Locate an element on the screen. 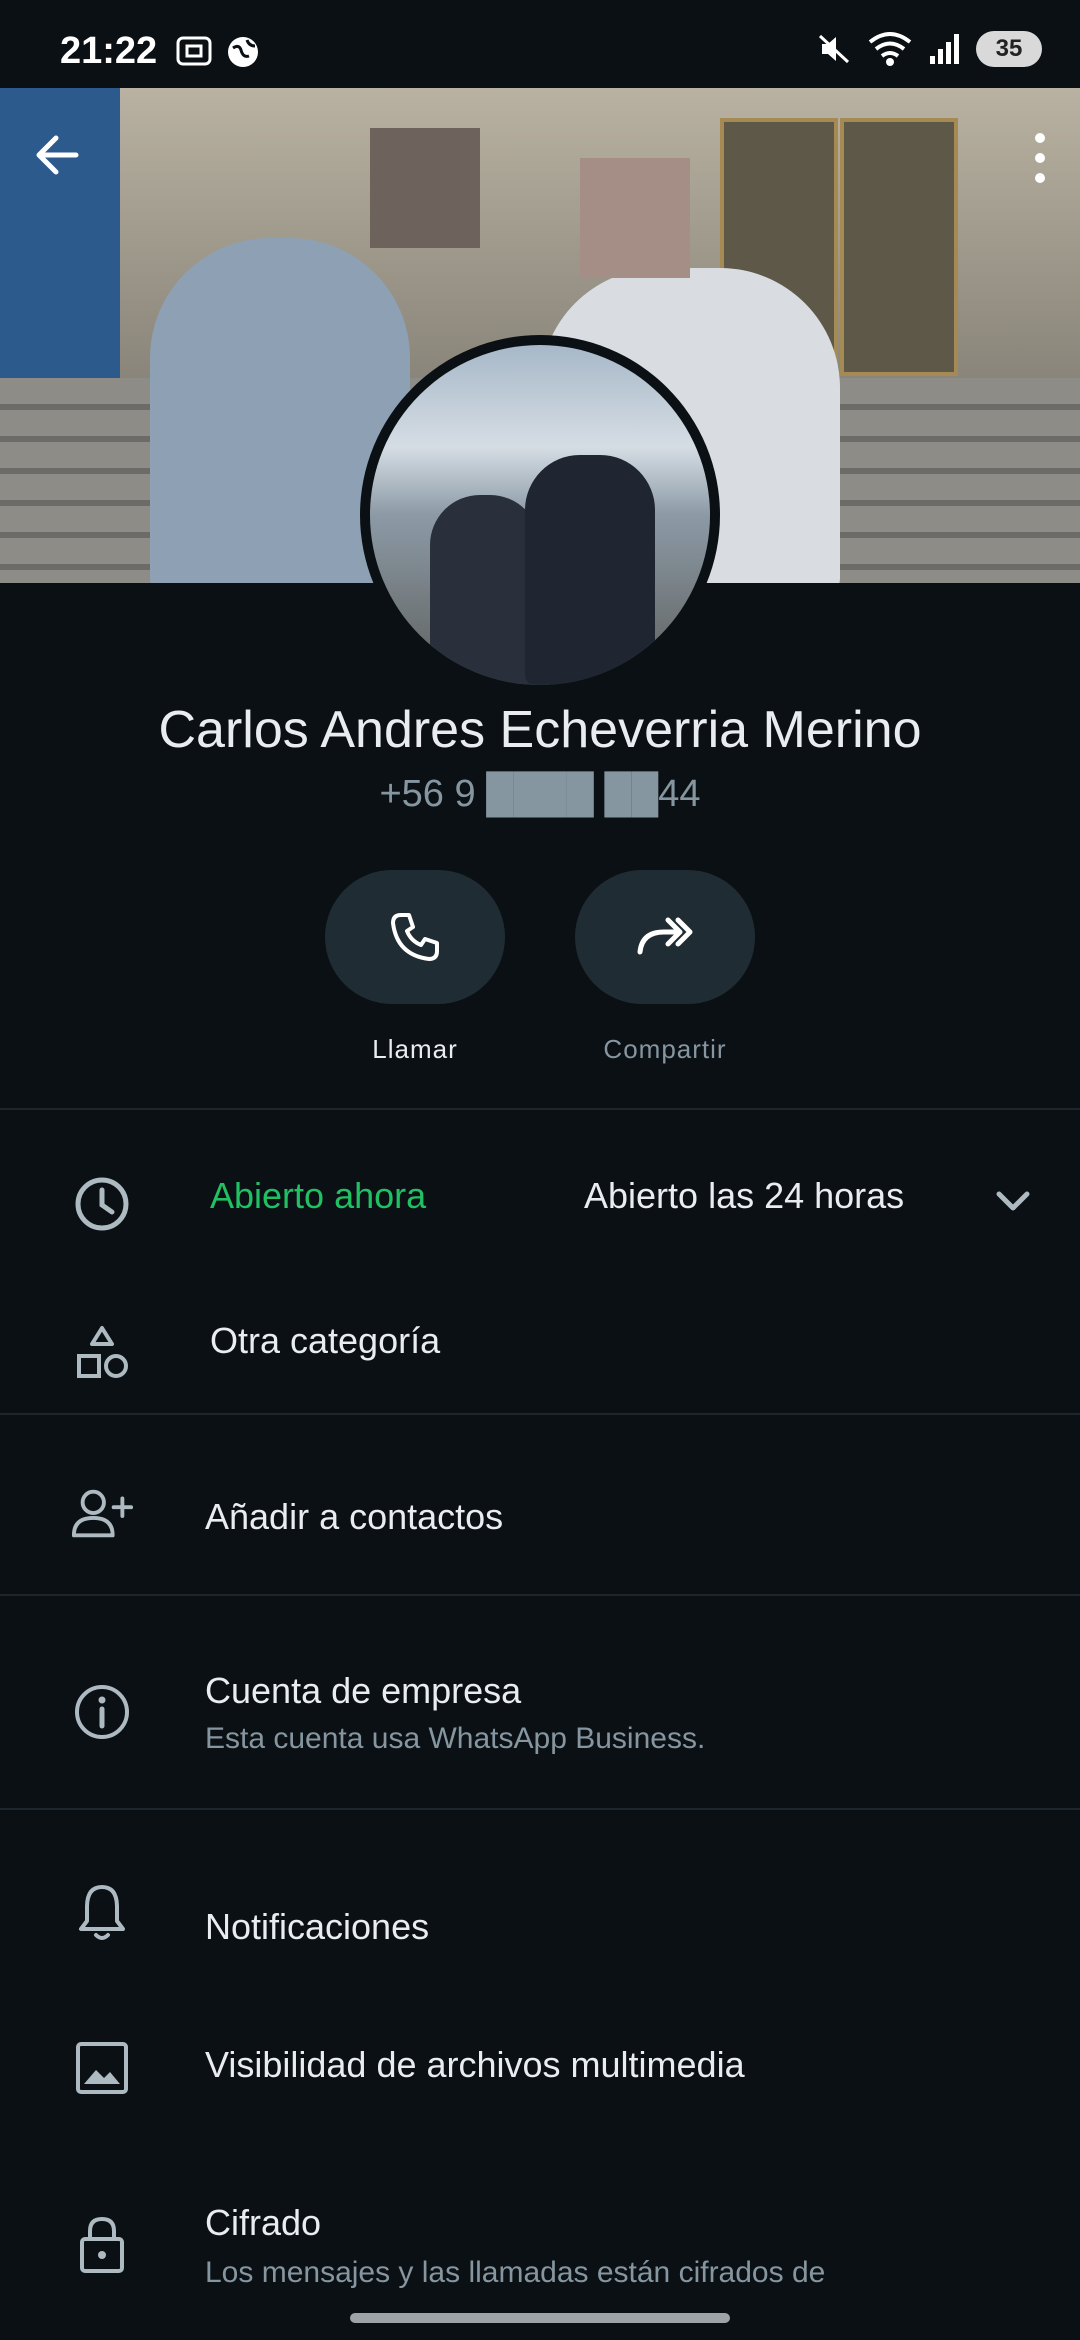  call-button is located at coordinates (415, 937).